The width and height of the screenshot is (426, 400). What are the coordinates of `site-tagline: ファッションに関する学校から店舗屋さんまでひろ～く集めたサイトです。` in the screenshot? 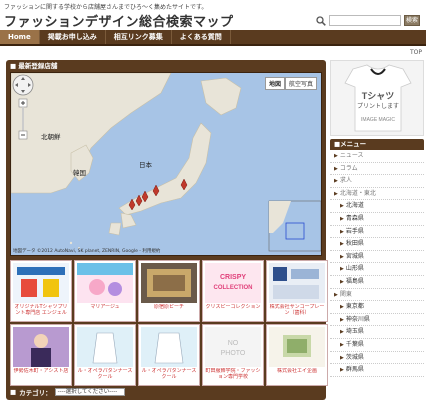 It's located at (106, 7).